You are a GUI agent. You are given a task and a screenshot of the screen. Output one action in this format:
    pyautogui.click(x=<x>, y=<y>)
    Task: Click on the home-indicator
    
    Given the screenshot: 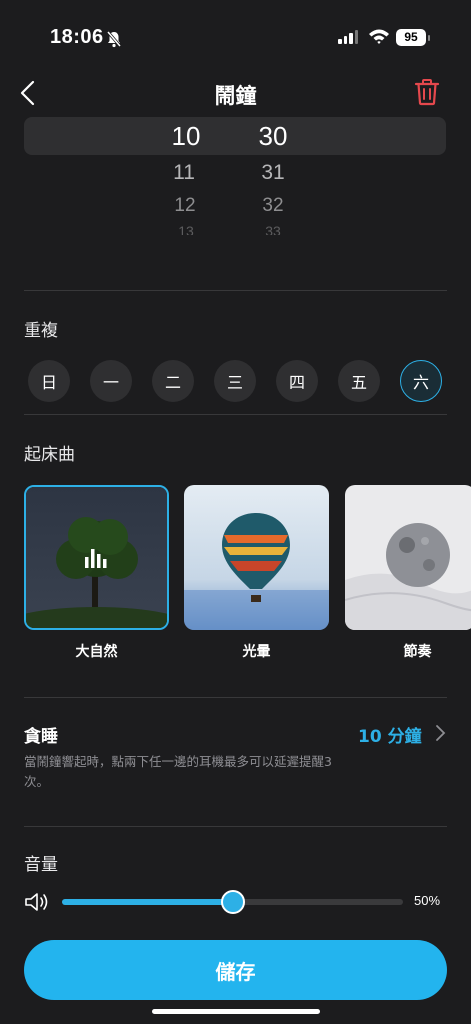 What is the action you would take?
    pyautogui.click(x=236, y=1011)
    